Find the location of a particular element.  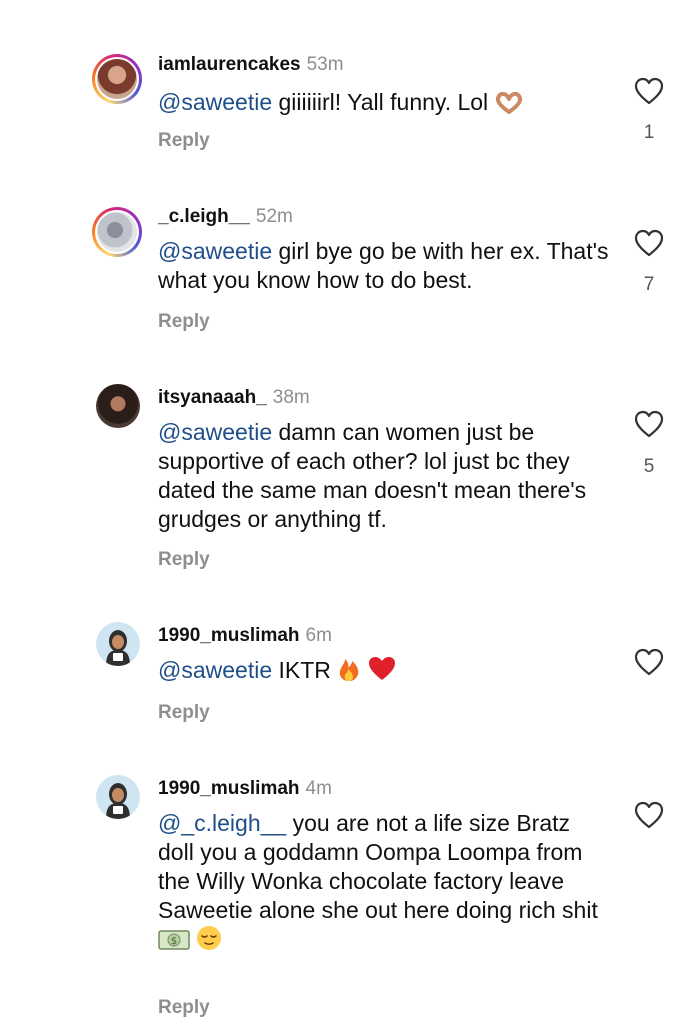

like-count: 7 is located at coordinates (649, 284).